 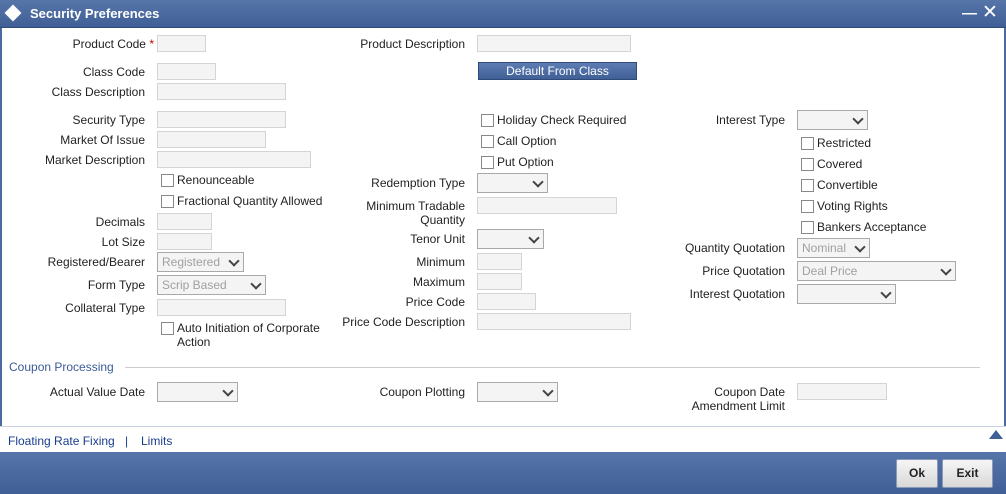 I want to click on link-bar: Floating Rate Fixing | Limits, so click(x=503, y=439).